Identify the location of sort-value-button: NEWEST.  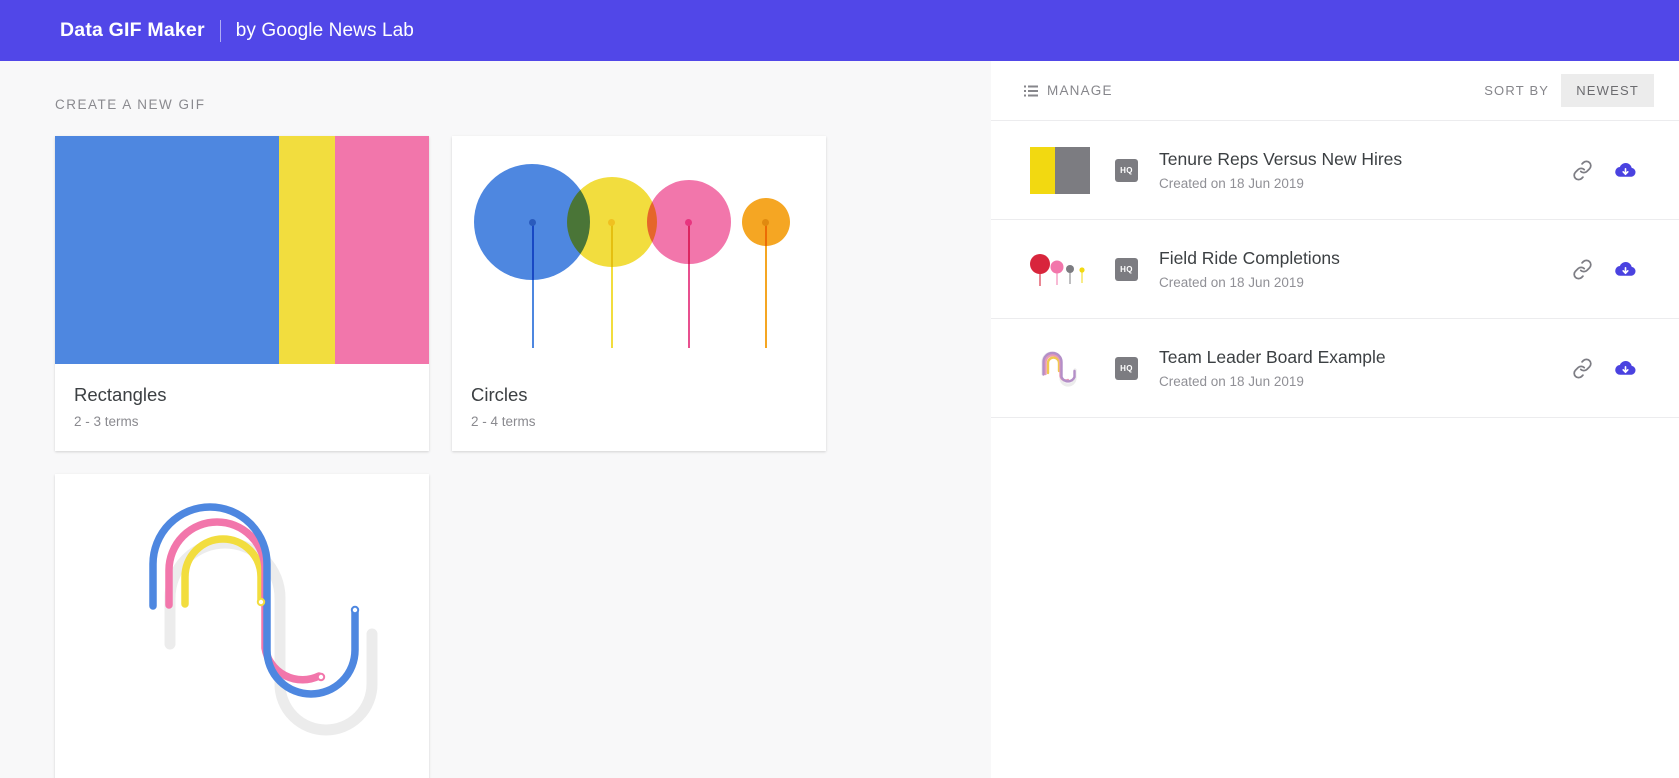
(1607, 90).